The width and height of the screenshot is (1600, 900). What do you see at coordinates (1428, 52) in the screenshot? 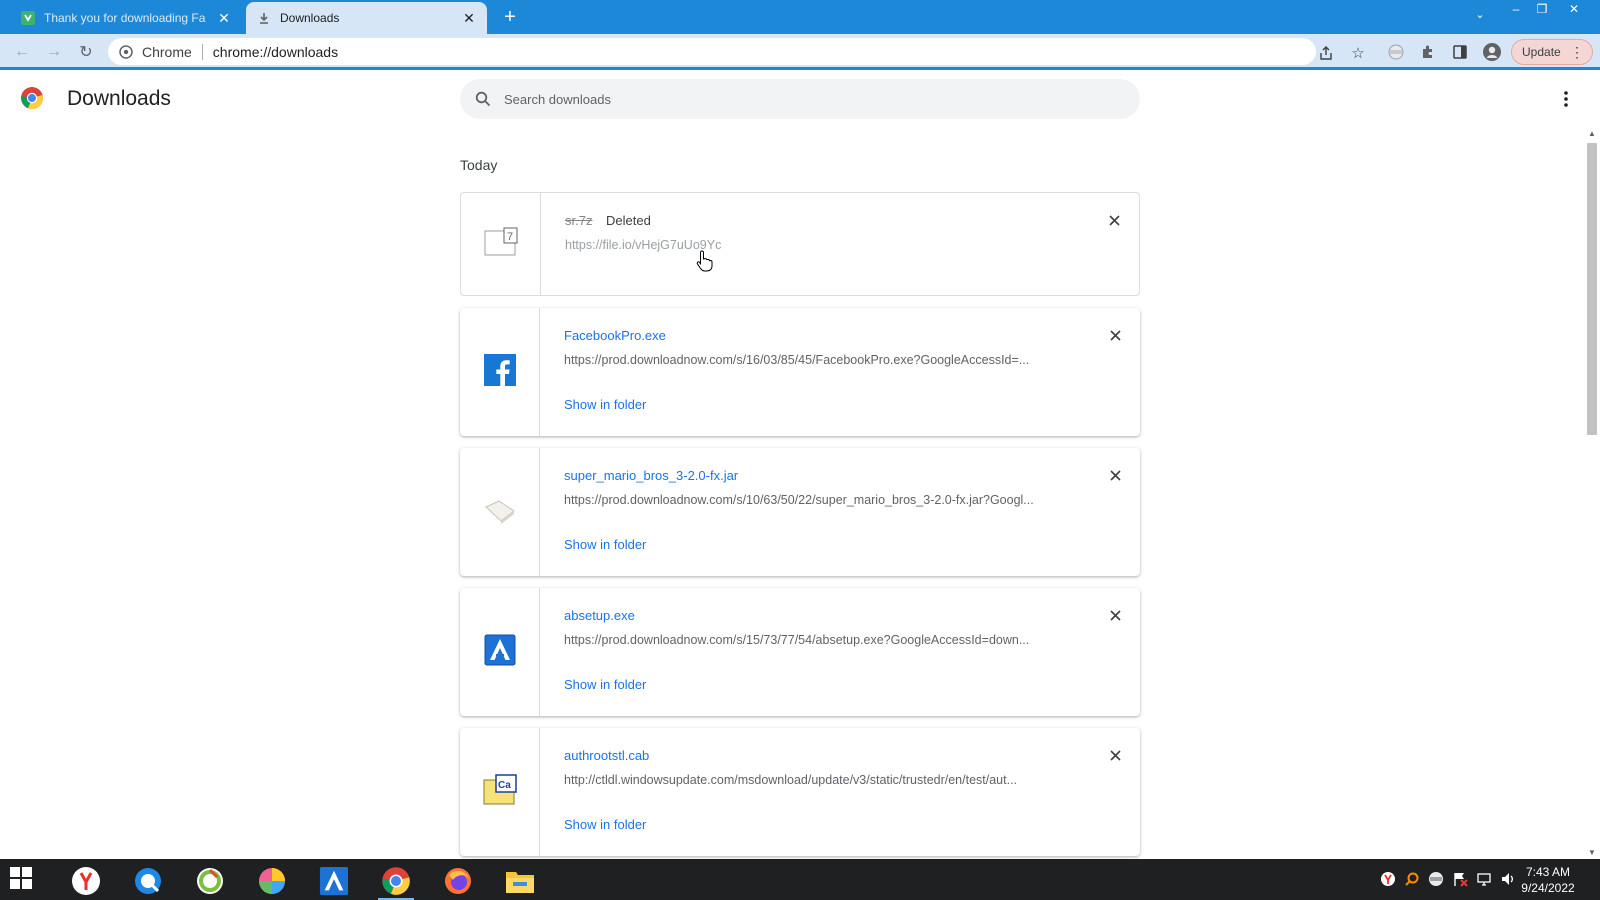
I see `extensions-puzzle-icon` at bounding box center [1428, 52].